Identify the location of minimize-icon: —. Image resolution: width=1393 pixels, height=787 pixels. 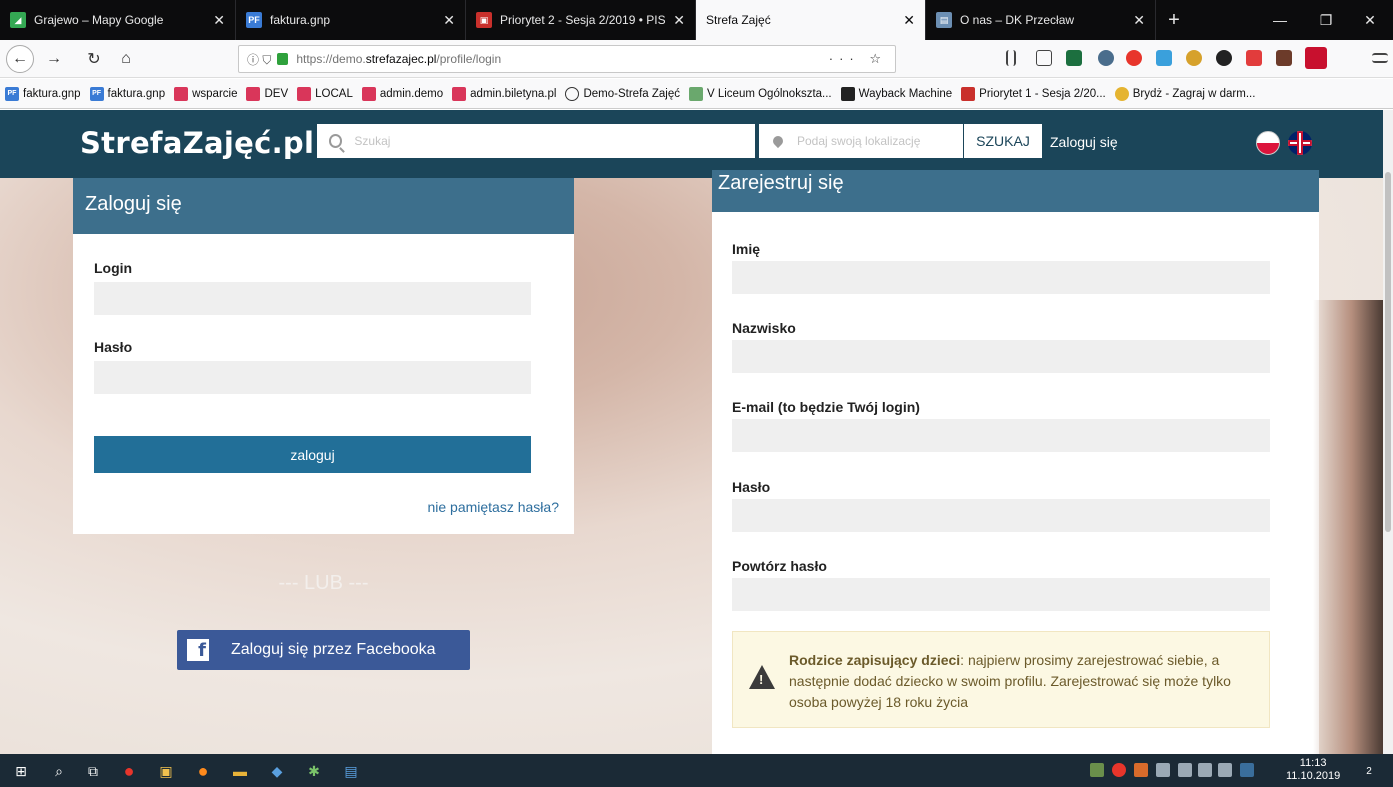
(1280, 20).